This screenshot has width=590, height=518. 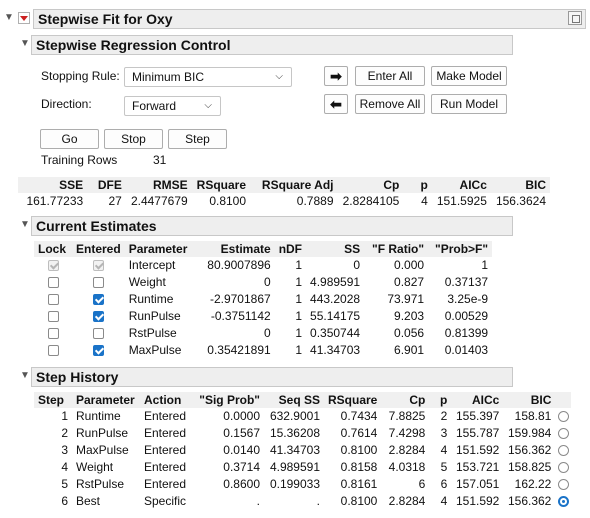 I want to click on entered-cell, so click(x=98, y=333).